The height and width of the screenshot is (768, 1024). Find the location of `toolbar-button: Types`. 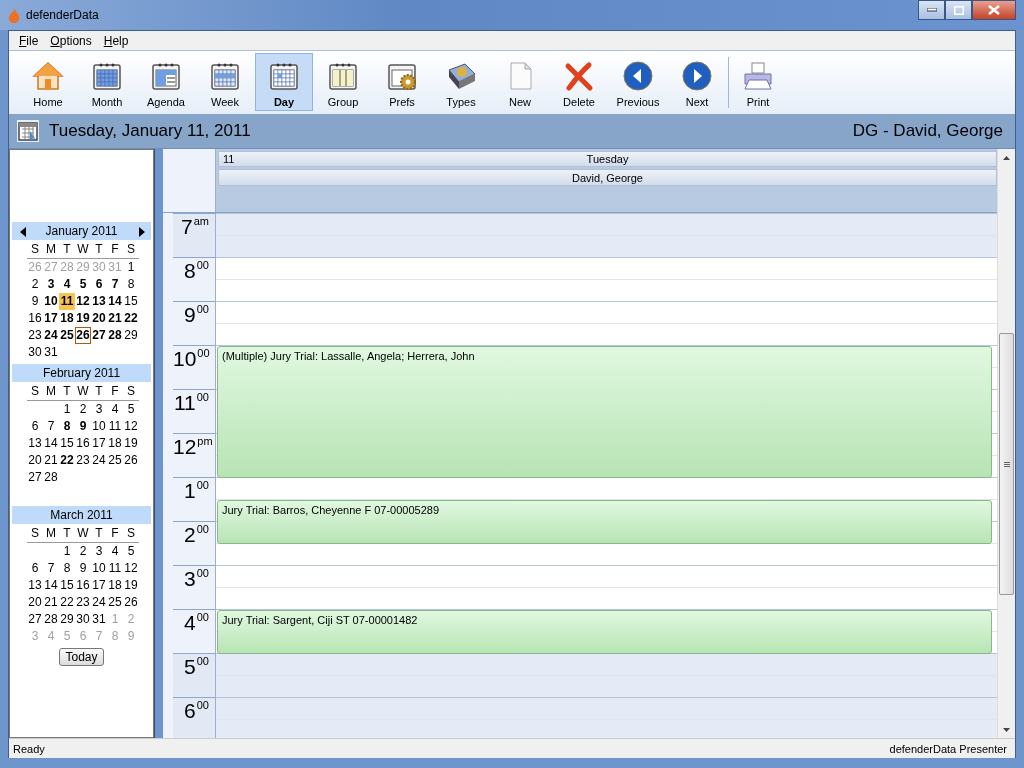

toolbar-button: Types is located at coordinates (461, 82).